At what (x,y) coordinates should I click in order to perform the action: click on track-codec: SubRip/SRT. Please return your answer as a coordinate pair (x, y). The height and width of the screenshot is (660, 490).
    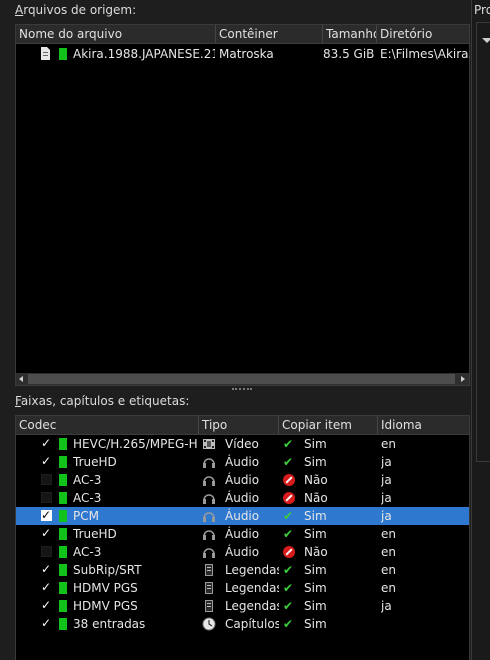
    Looking at the image, I should click on (107, 570).